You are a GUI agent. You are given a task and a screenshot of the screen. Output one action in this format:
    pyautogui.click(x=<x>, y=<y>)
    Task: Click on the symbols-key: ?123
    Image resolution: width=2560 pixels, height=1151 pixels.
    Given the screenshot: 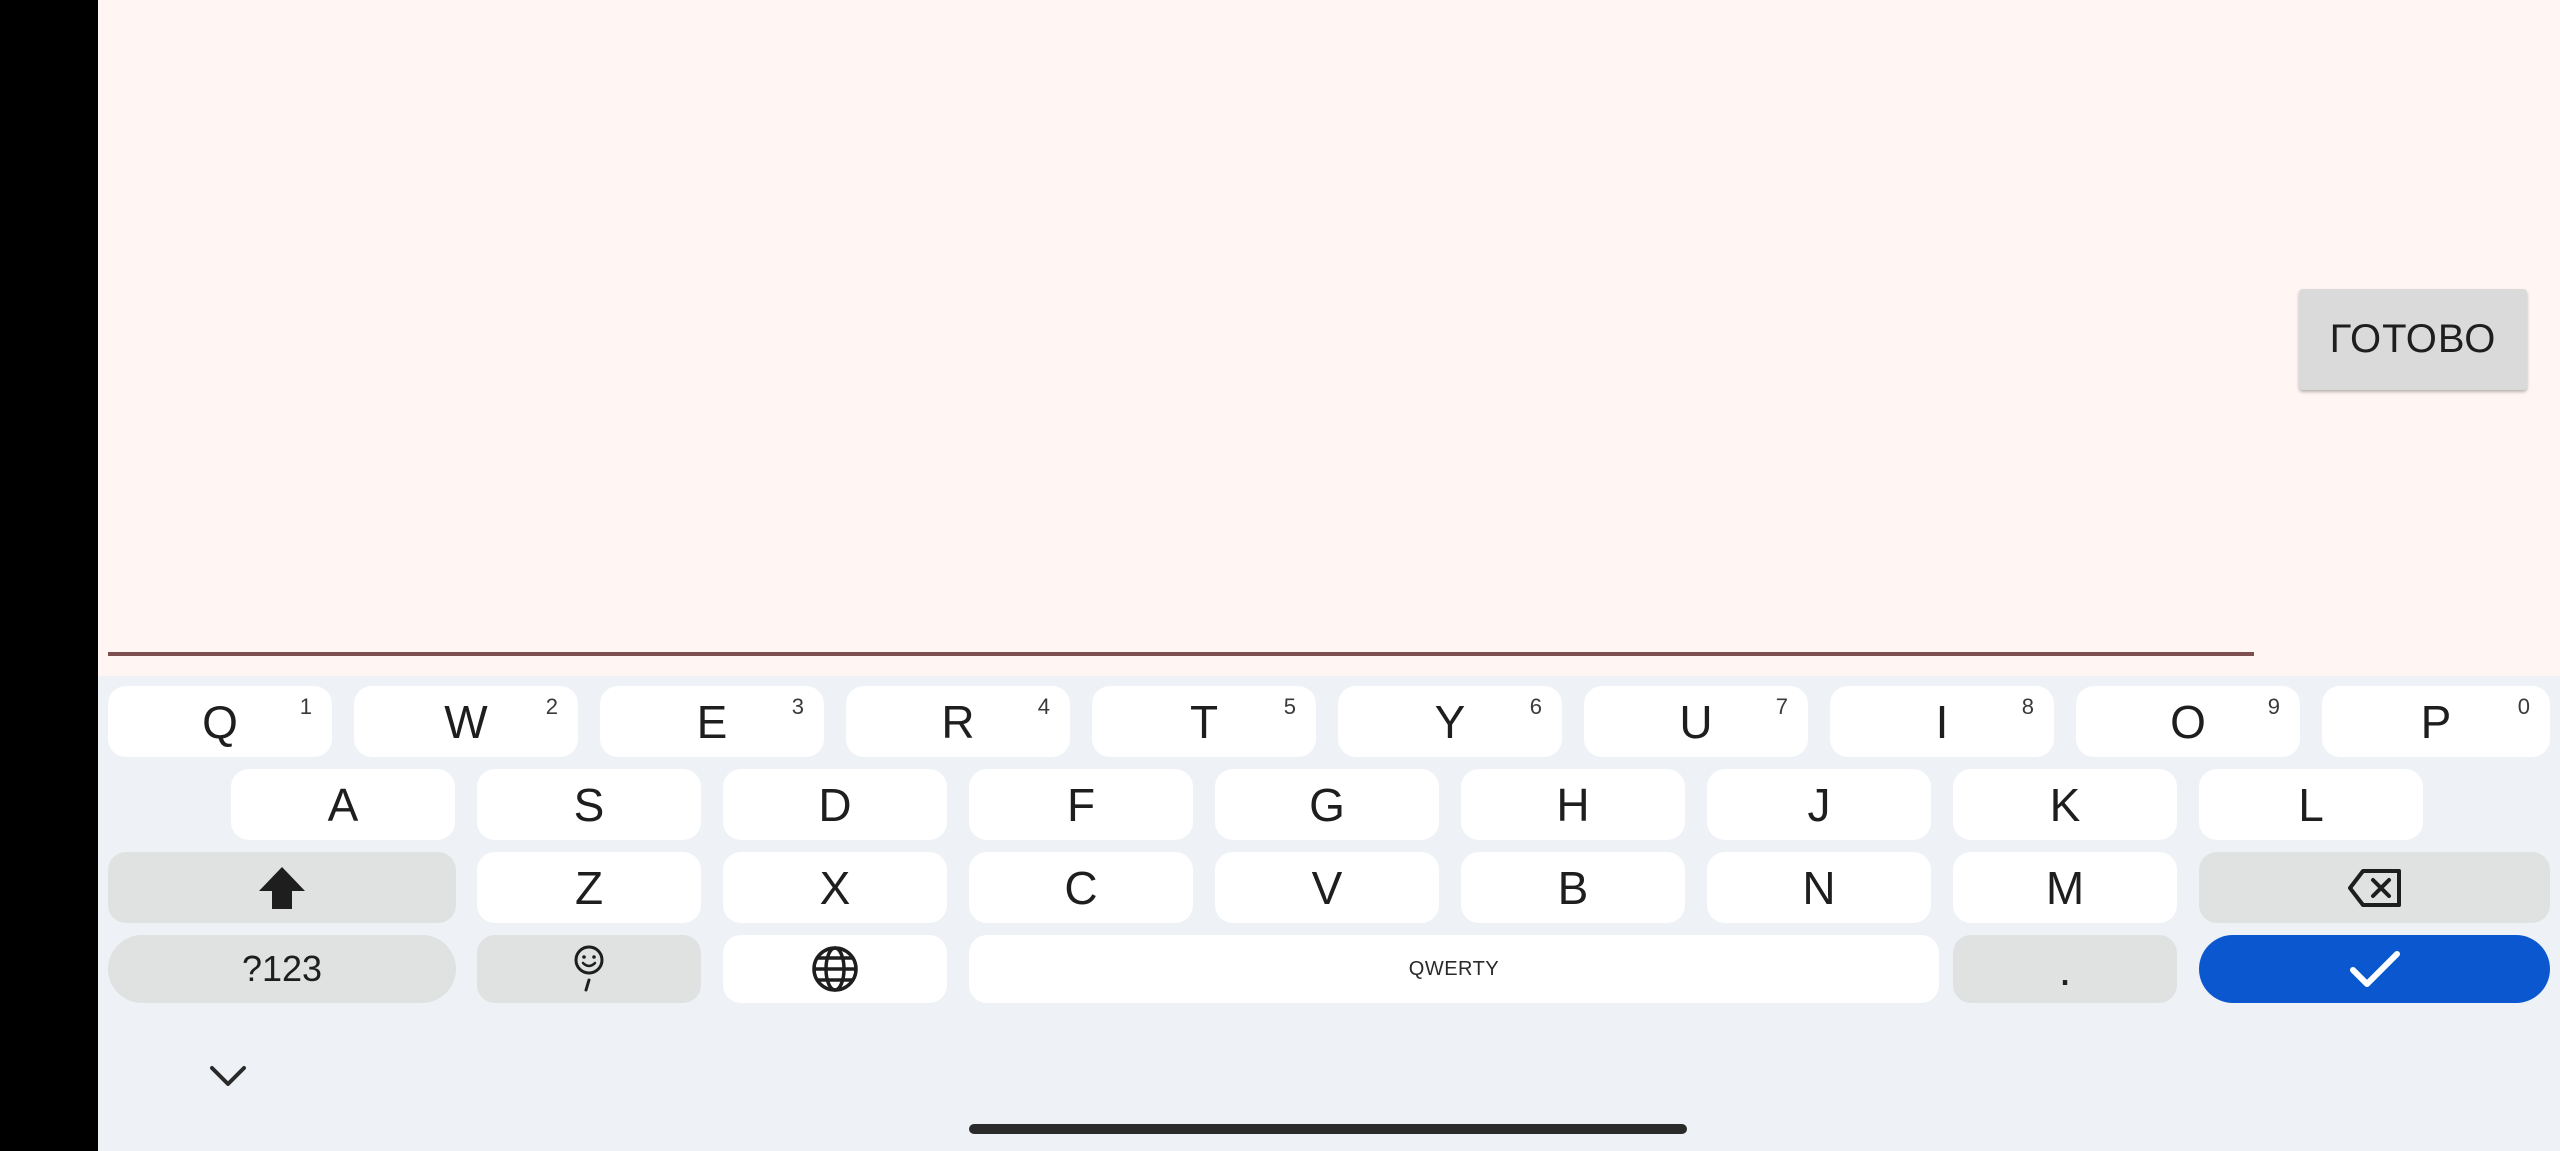 What is the action you would take?
    pyautogui.click(x=282, y=969)
    